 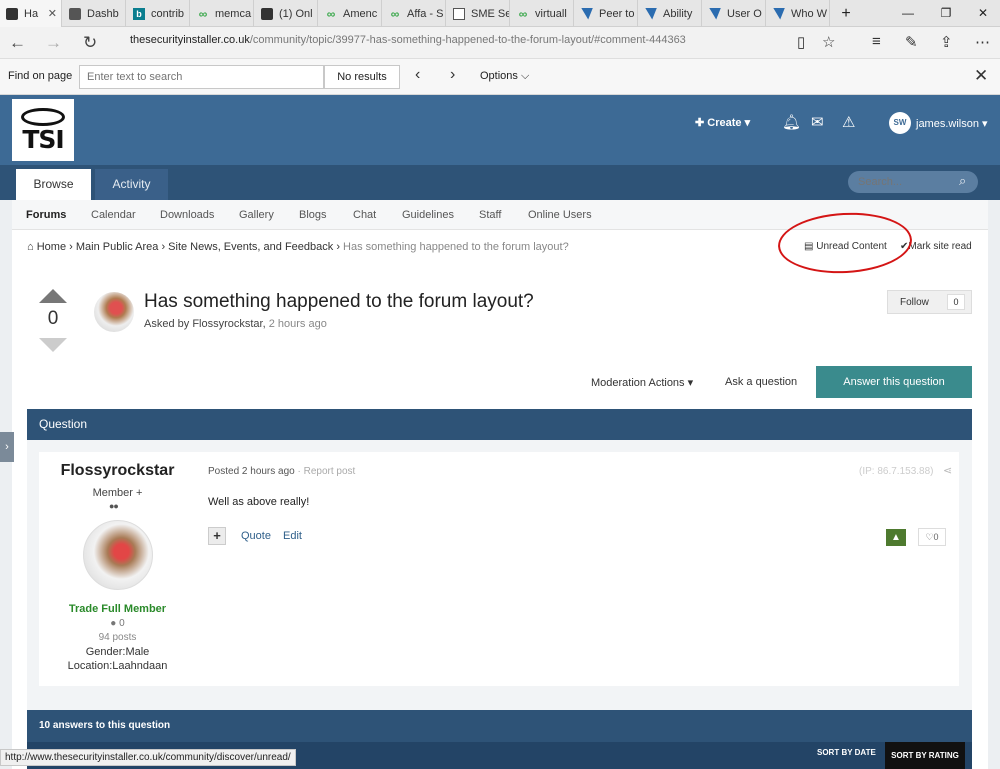 What do you see at coordinates (90, 43) in the screenshot?
I see `refresh-icon: ↻` at bounding box center [90, 43].